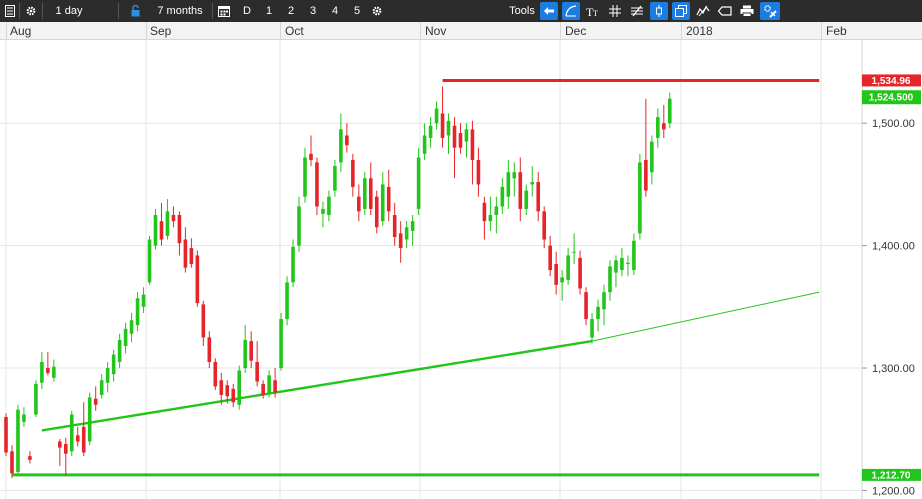 The height and width of the screenshot is (499, 922). Describe the element at coordinates (10, 11) in the screenshot. I see `menu-icon` at that location.